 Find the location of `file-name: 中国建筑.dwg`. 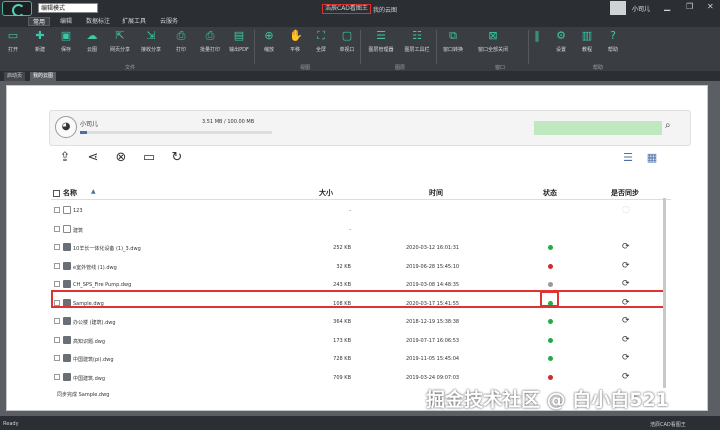

file-name: 中国建筑.dwg is located at coordinates (89, 378).